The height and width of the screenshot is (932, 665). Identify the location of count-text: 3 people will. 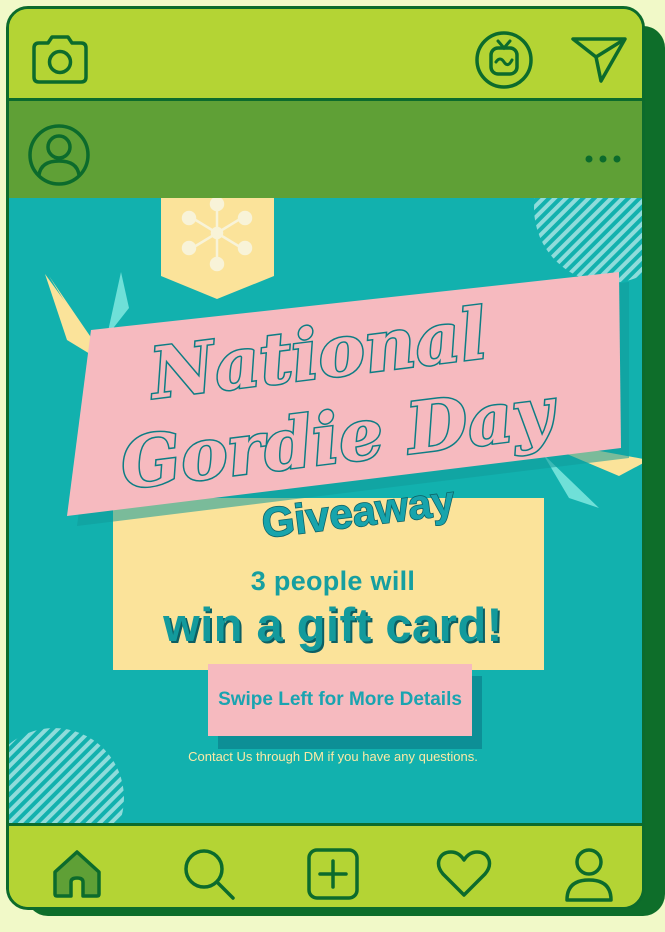
(333, 581).